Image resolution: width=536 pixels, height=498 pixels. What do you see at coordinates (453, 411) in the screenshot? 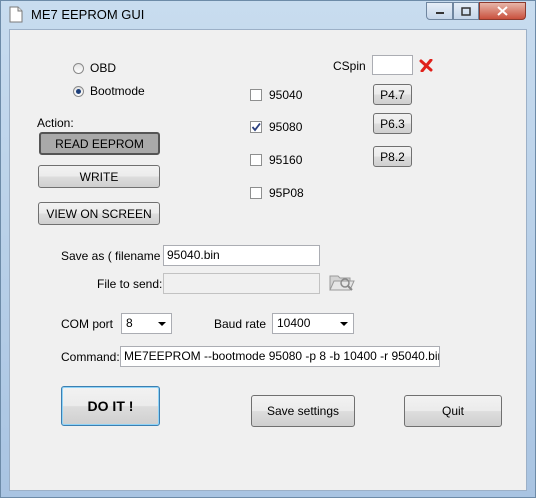
I see `quit-button: Quit` at bounding box center [453, 411].